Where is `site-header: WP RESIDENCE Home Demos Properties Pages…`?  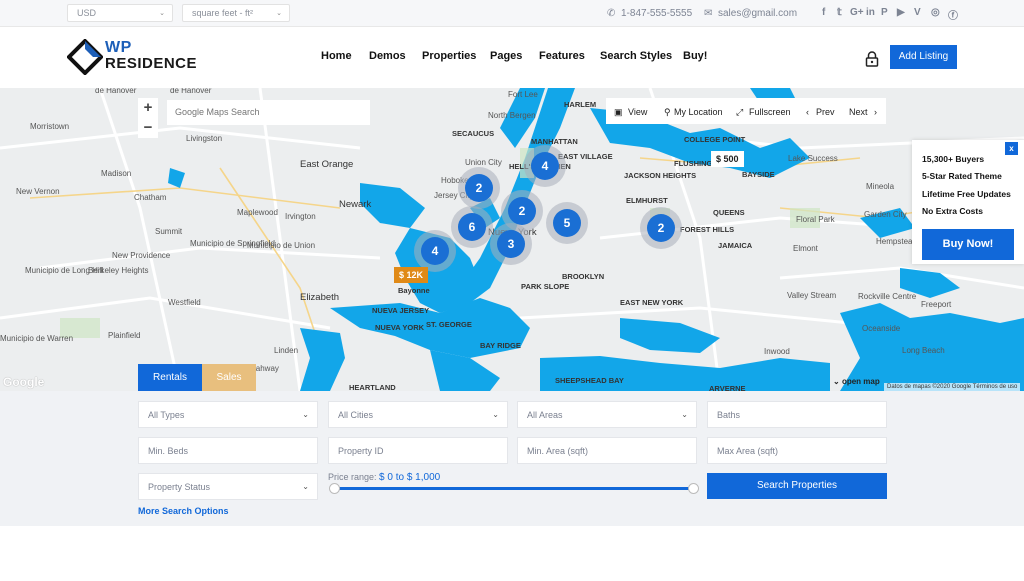 site-header: WP RESIDENCE Home Demos Properties Pages… is located at coordinates (512, 57).